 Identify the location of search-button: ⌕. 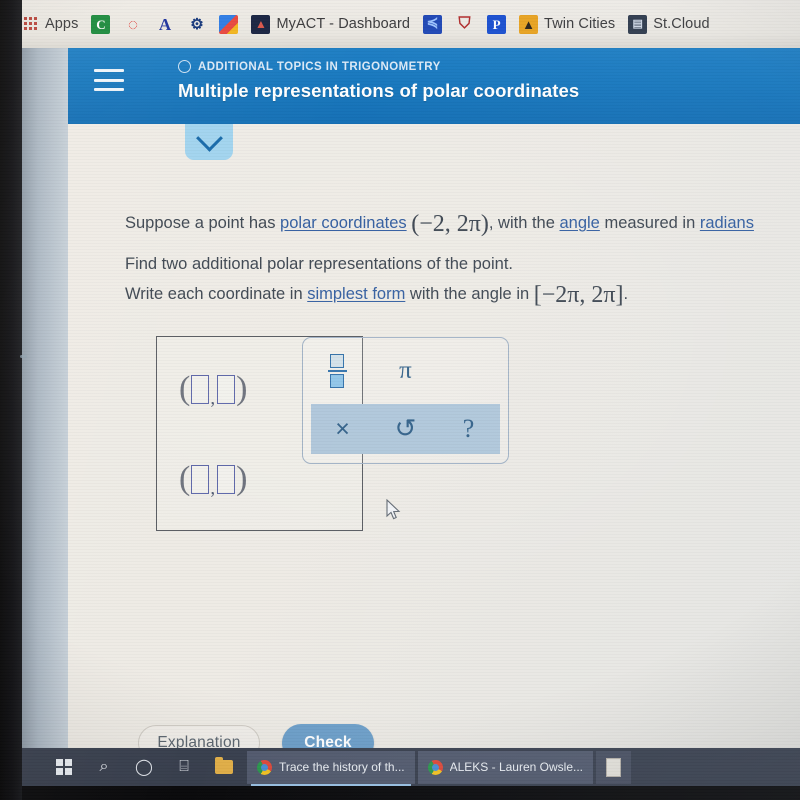
(104, 767).